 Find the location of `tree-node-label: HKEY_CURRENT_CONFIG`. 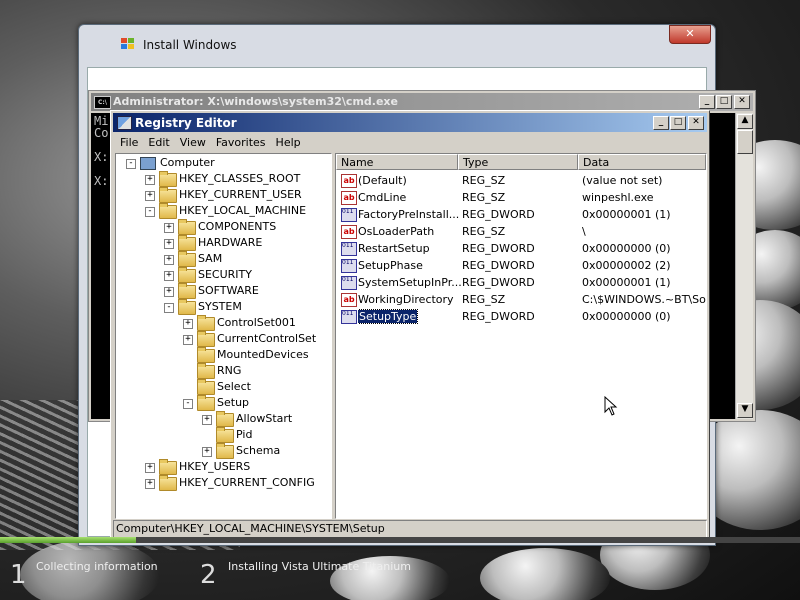

tree-node-label: HKEY_CURRENT_CONFIG is located at coordinates (247, 482).